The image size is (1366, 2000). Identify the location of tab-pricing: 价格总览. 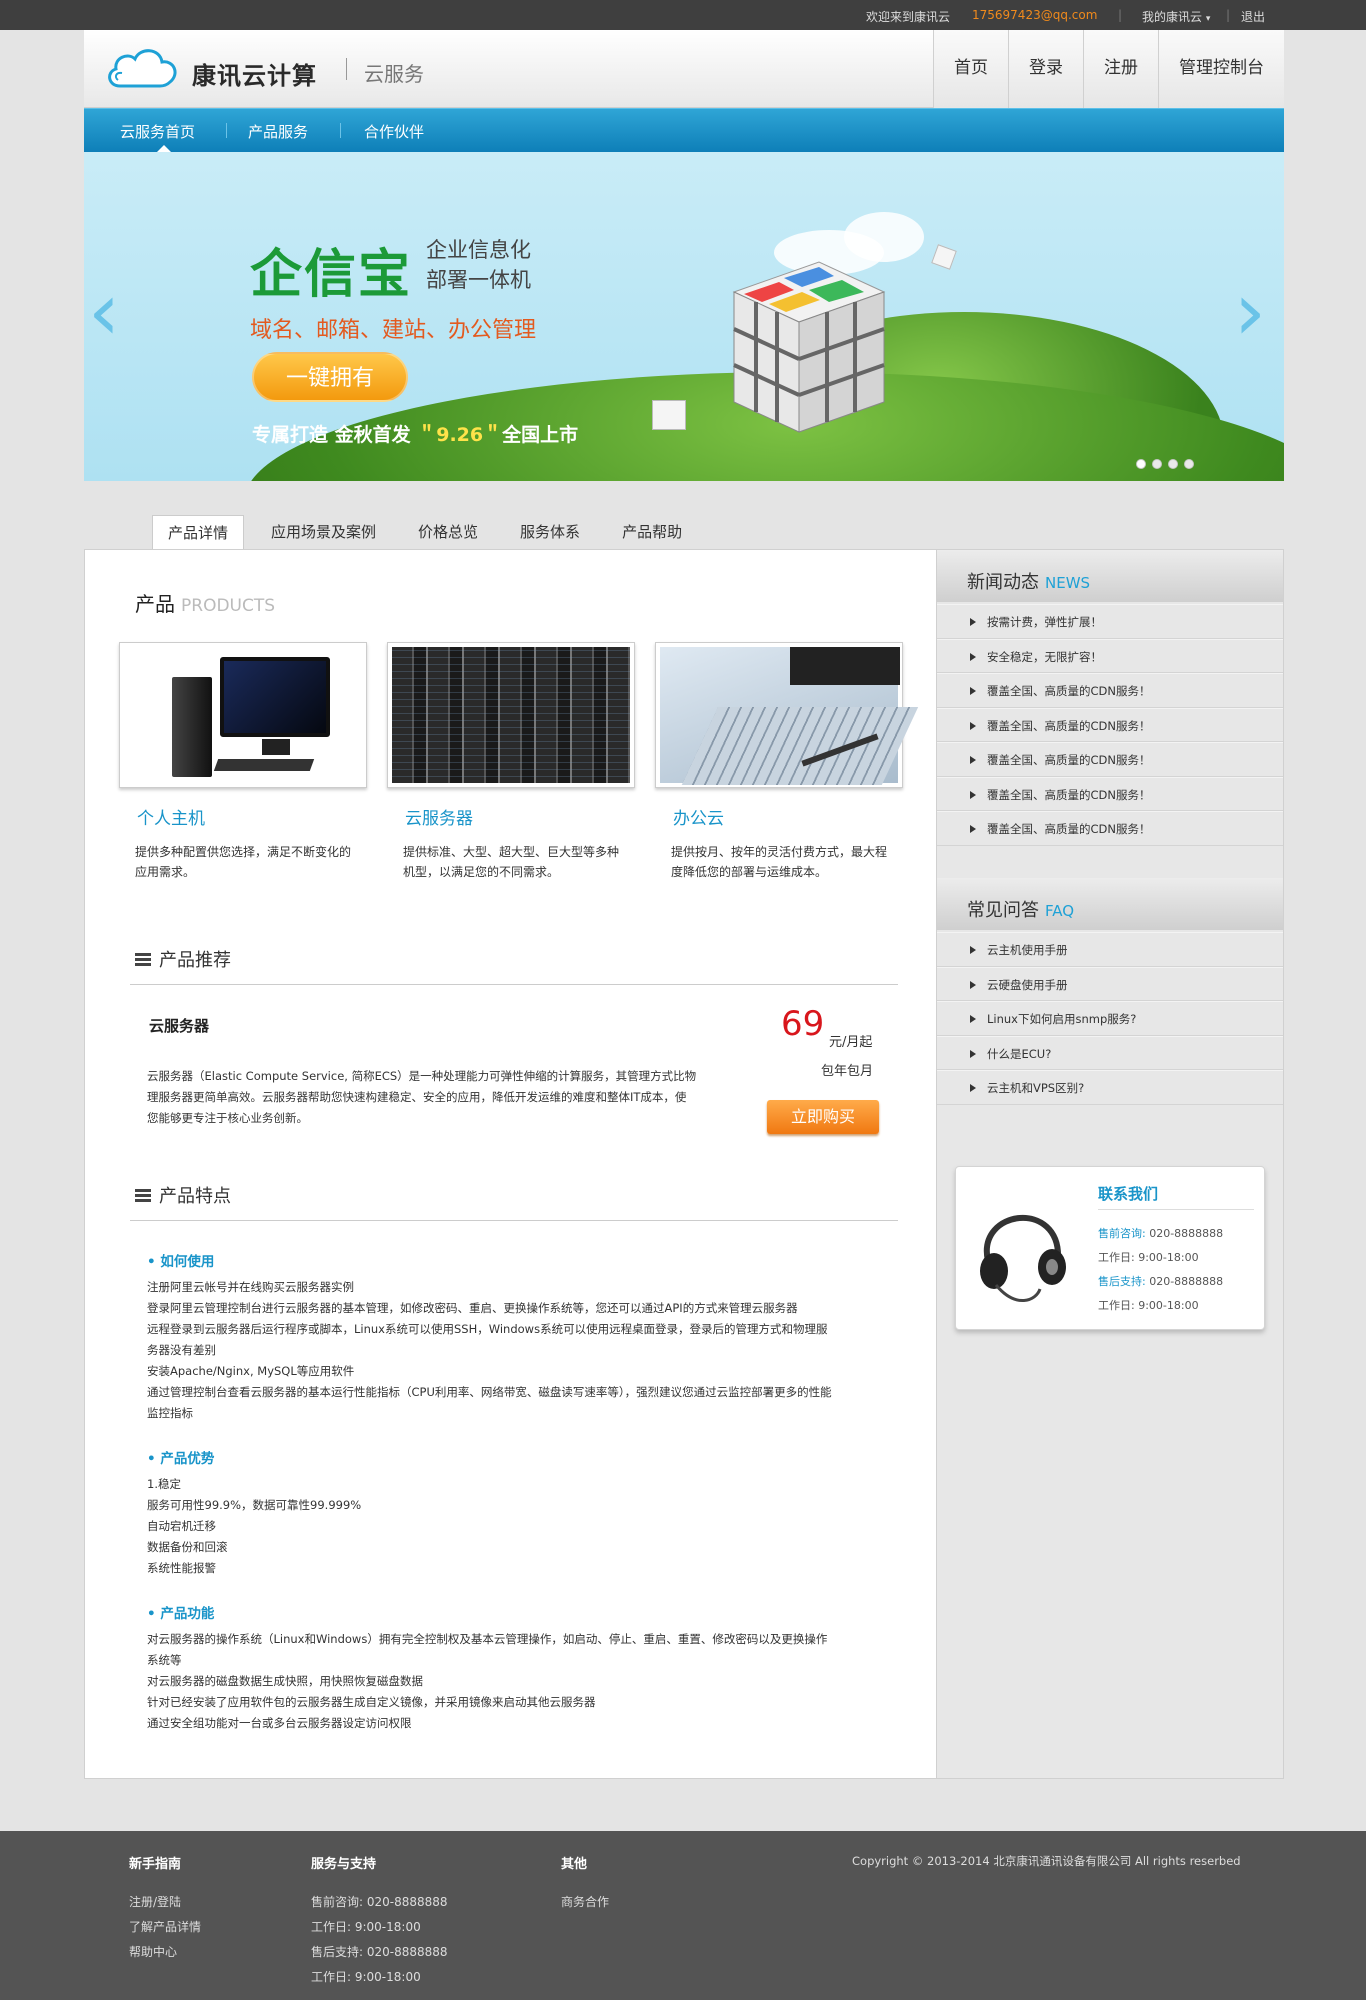
(448, 532).